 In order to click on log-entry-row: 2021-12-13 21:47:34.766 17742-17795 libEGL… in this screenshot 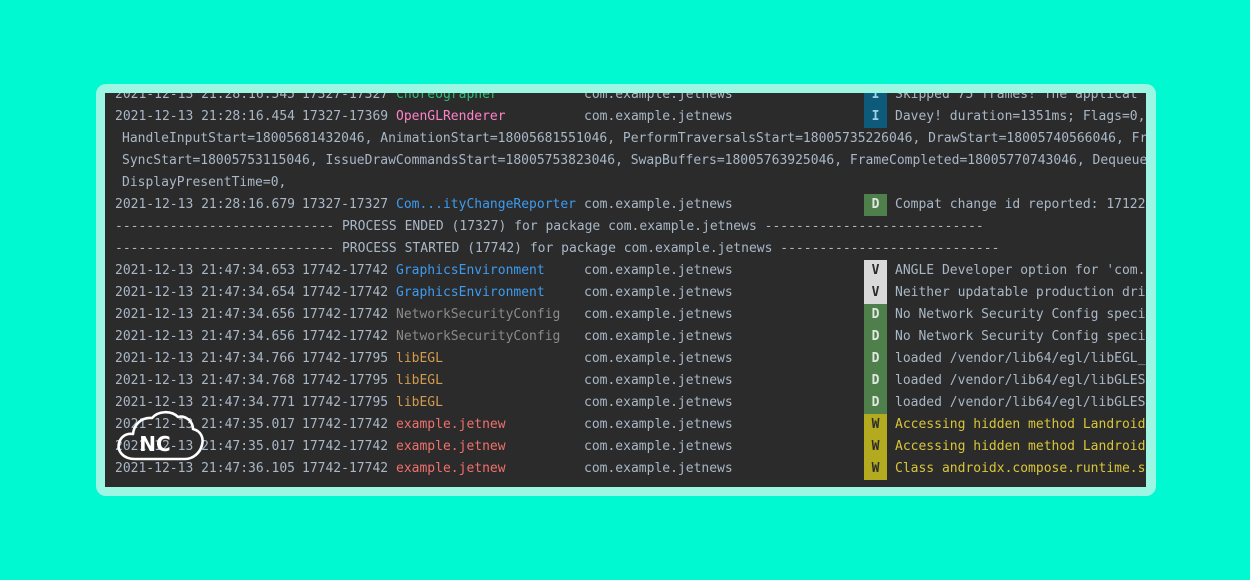, I will do `click(625, 359)`.